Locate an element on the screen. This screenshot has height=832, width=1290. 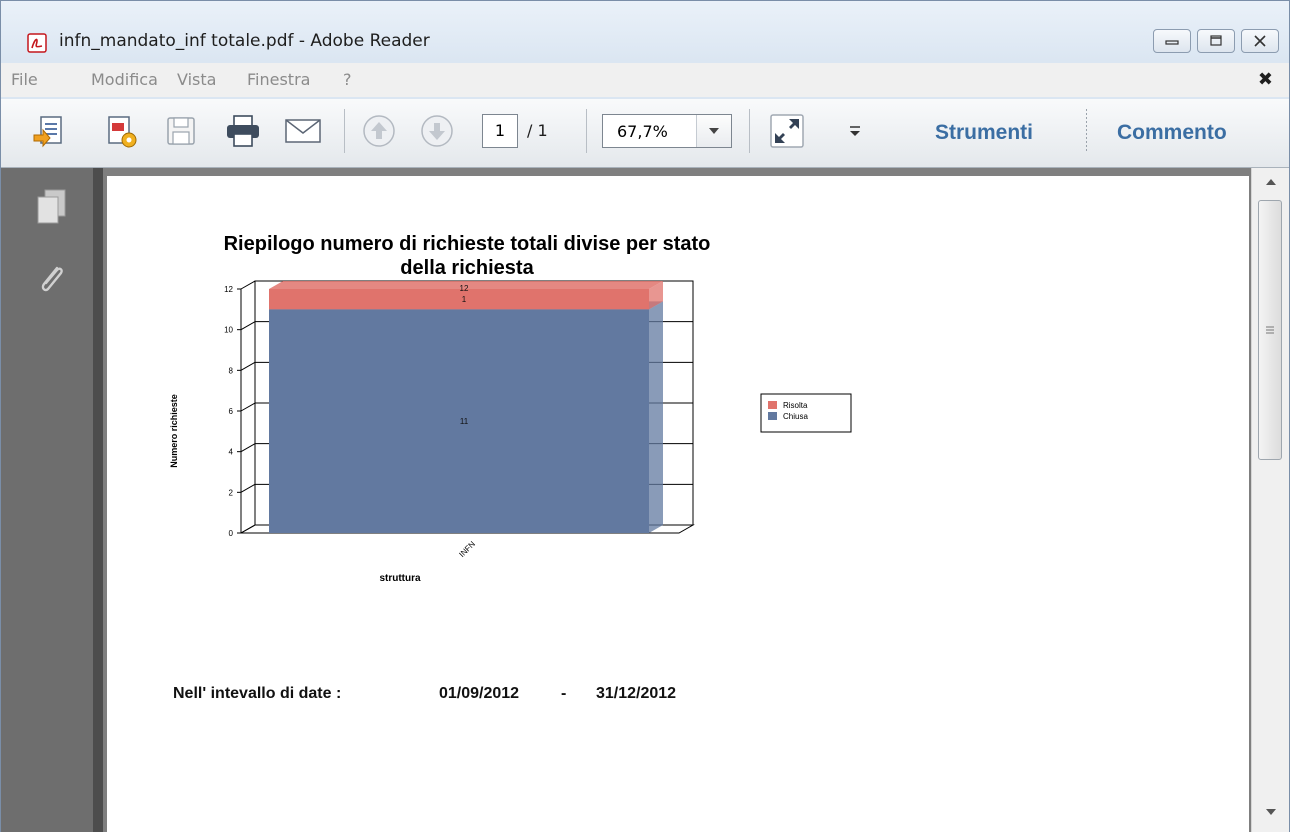
x-tick-label: INFN is located at coordinates (467, 549).